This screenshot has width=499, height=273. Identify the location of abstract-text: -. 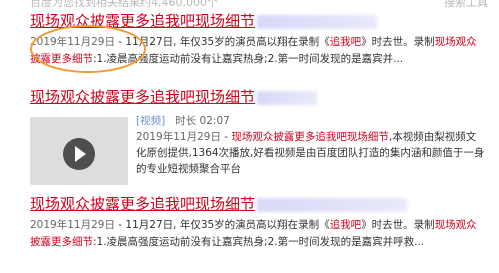
(226, 137).